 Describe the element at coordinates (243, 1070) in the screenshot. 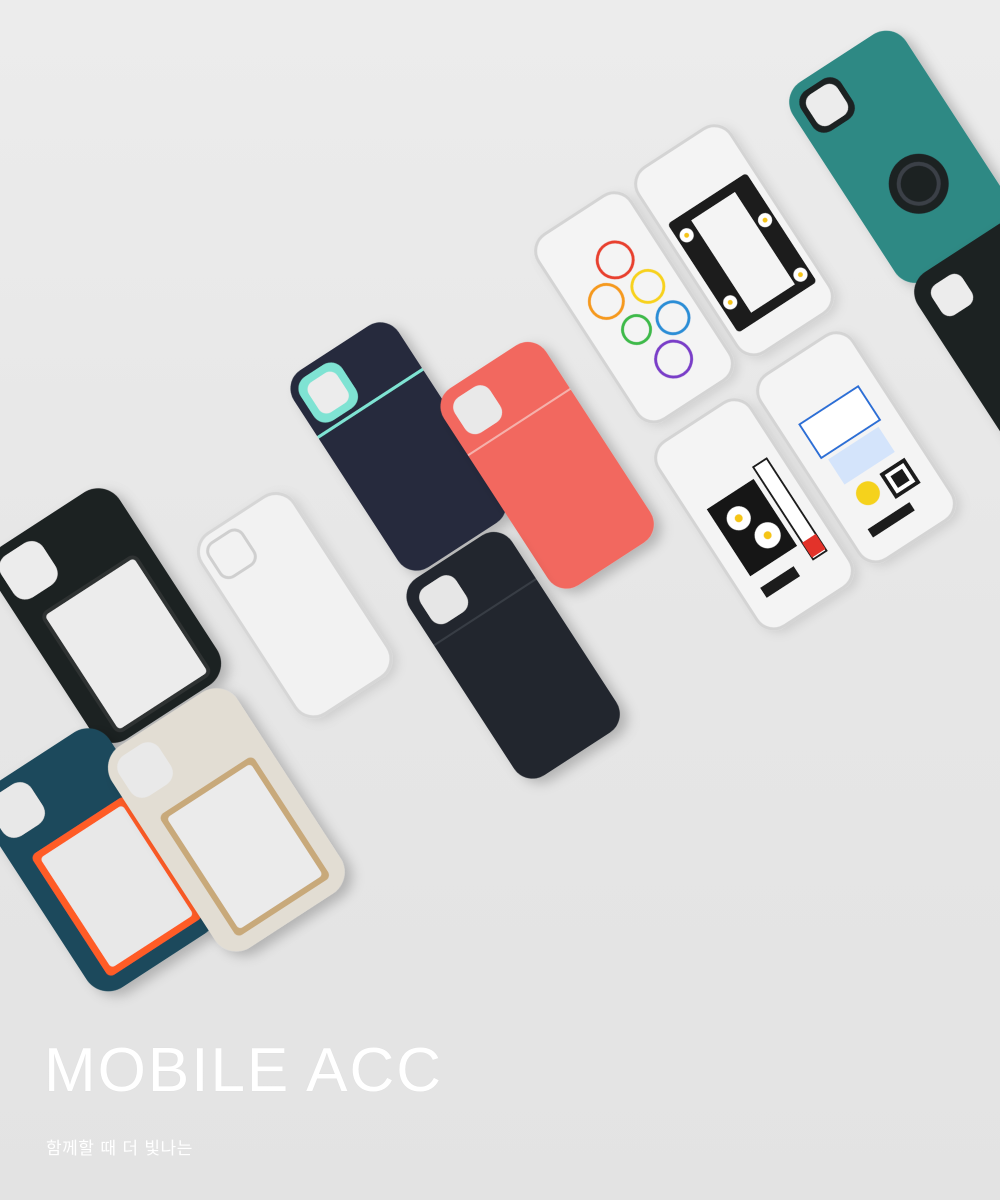

I see `caption-title: MOBILE ACC` at that location.